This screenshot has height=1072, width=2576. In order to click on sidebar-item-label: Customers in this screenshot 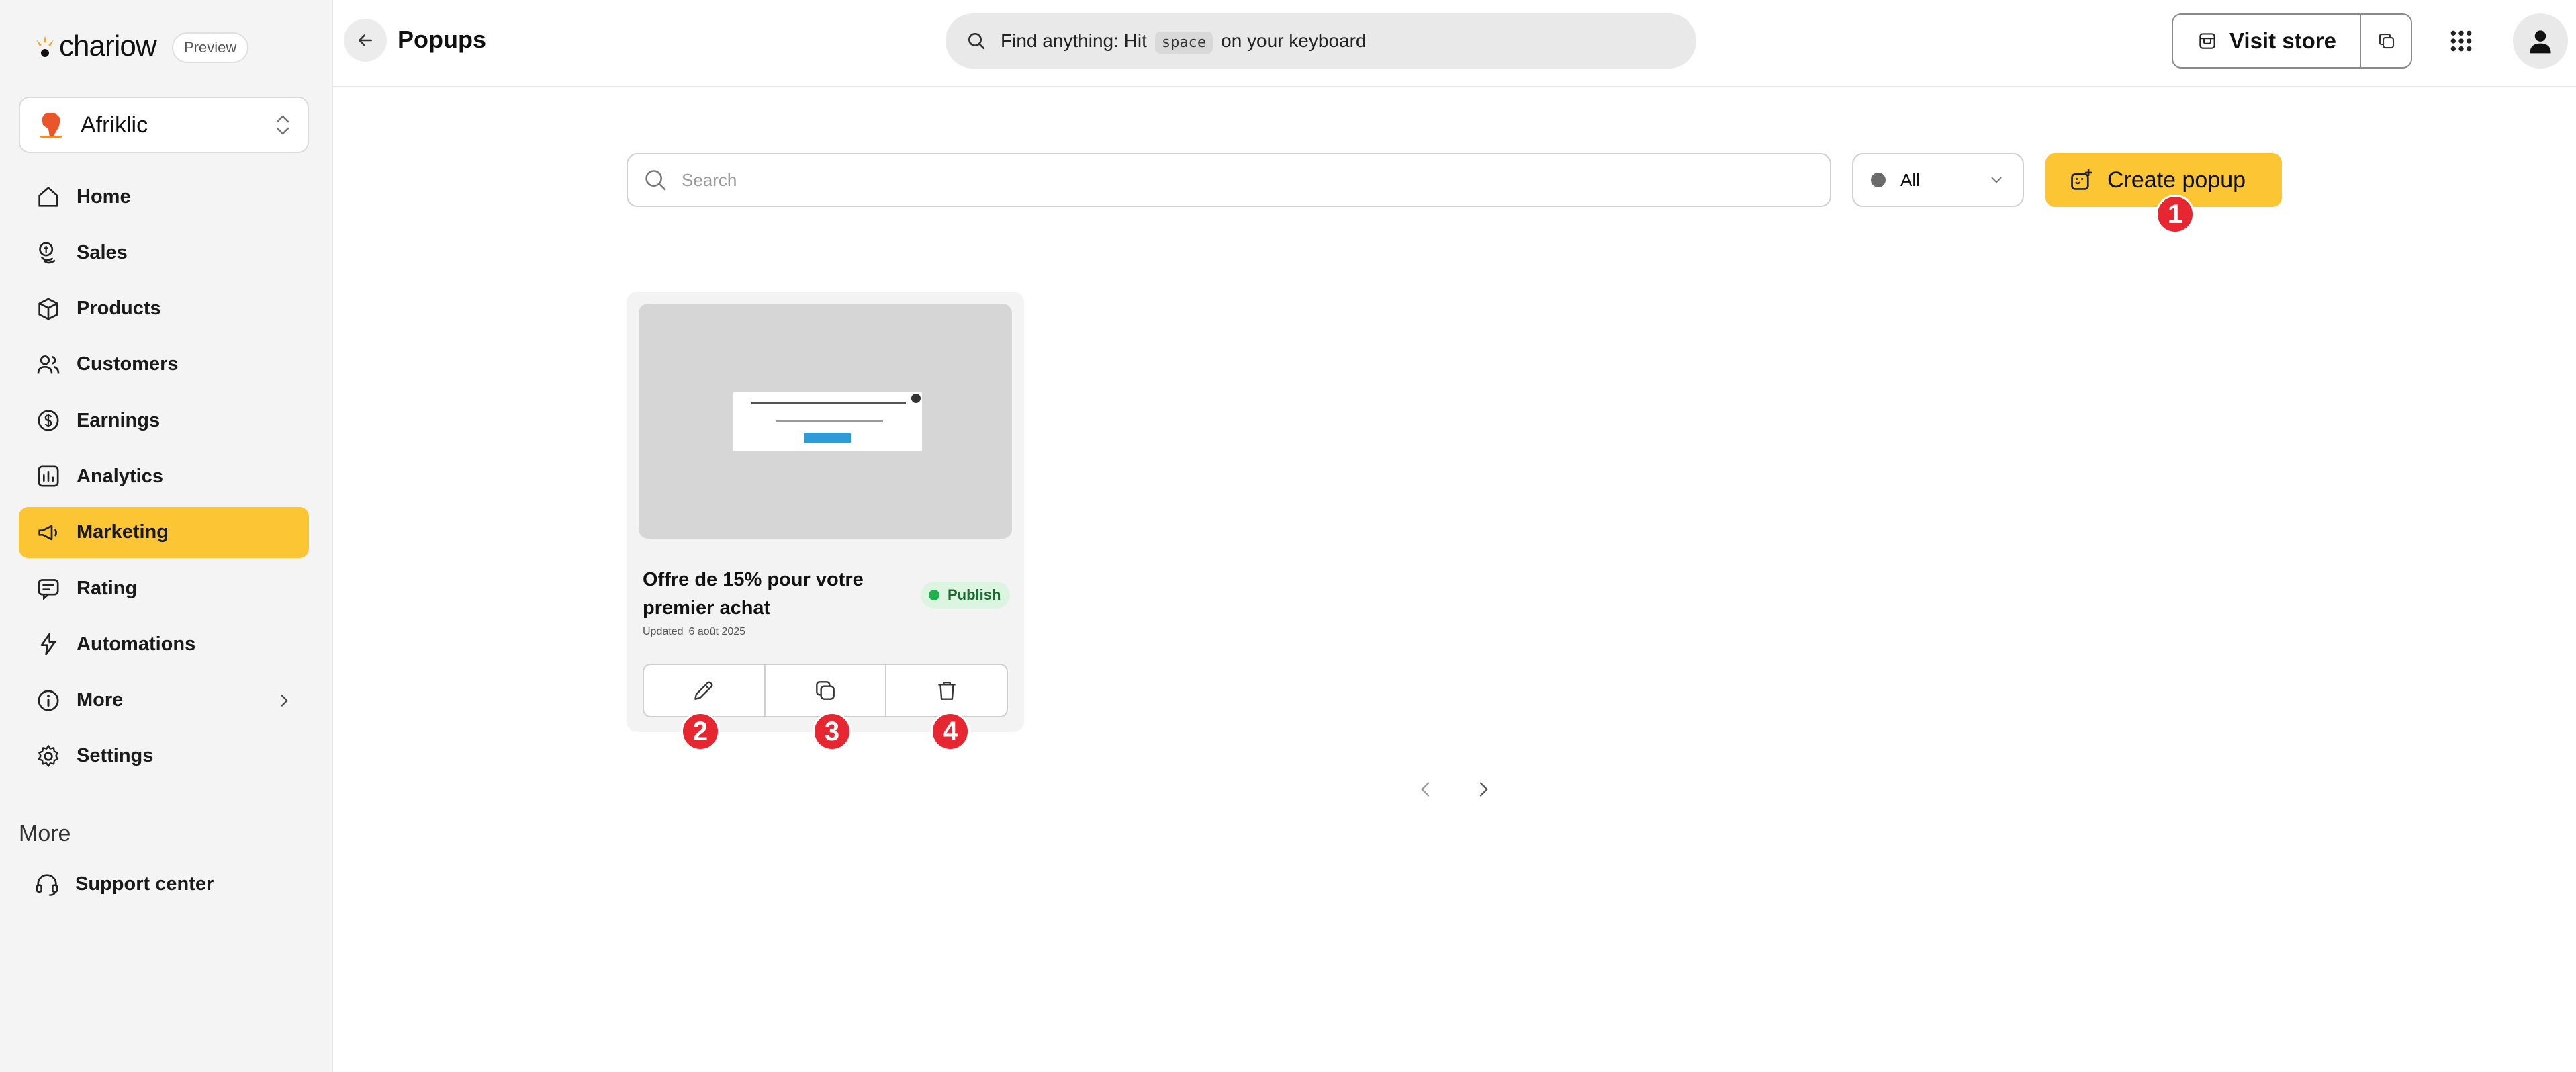, I will do `click(128, 364)`.